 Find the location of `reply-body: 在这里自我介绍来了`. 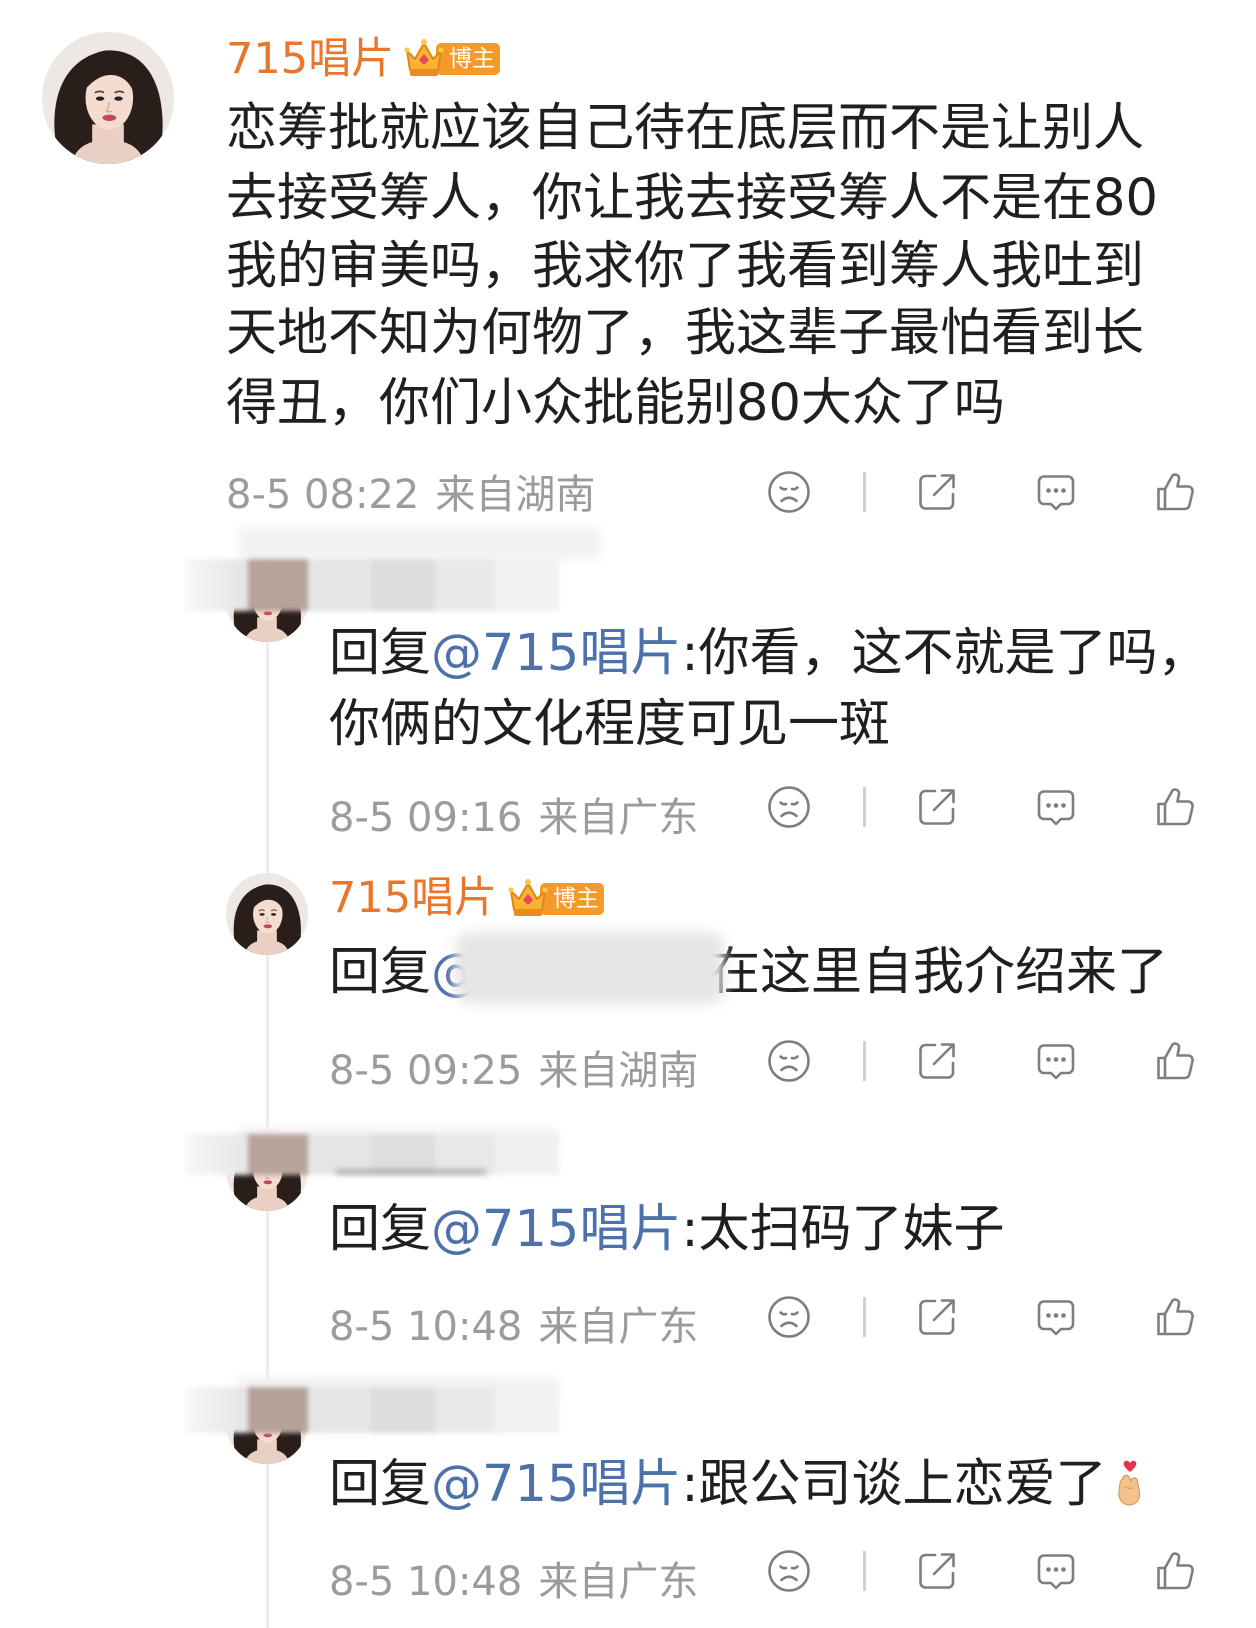

reply-body: 在这里自我介绍来了 is located at coordinates (939, 972).